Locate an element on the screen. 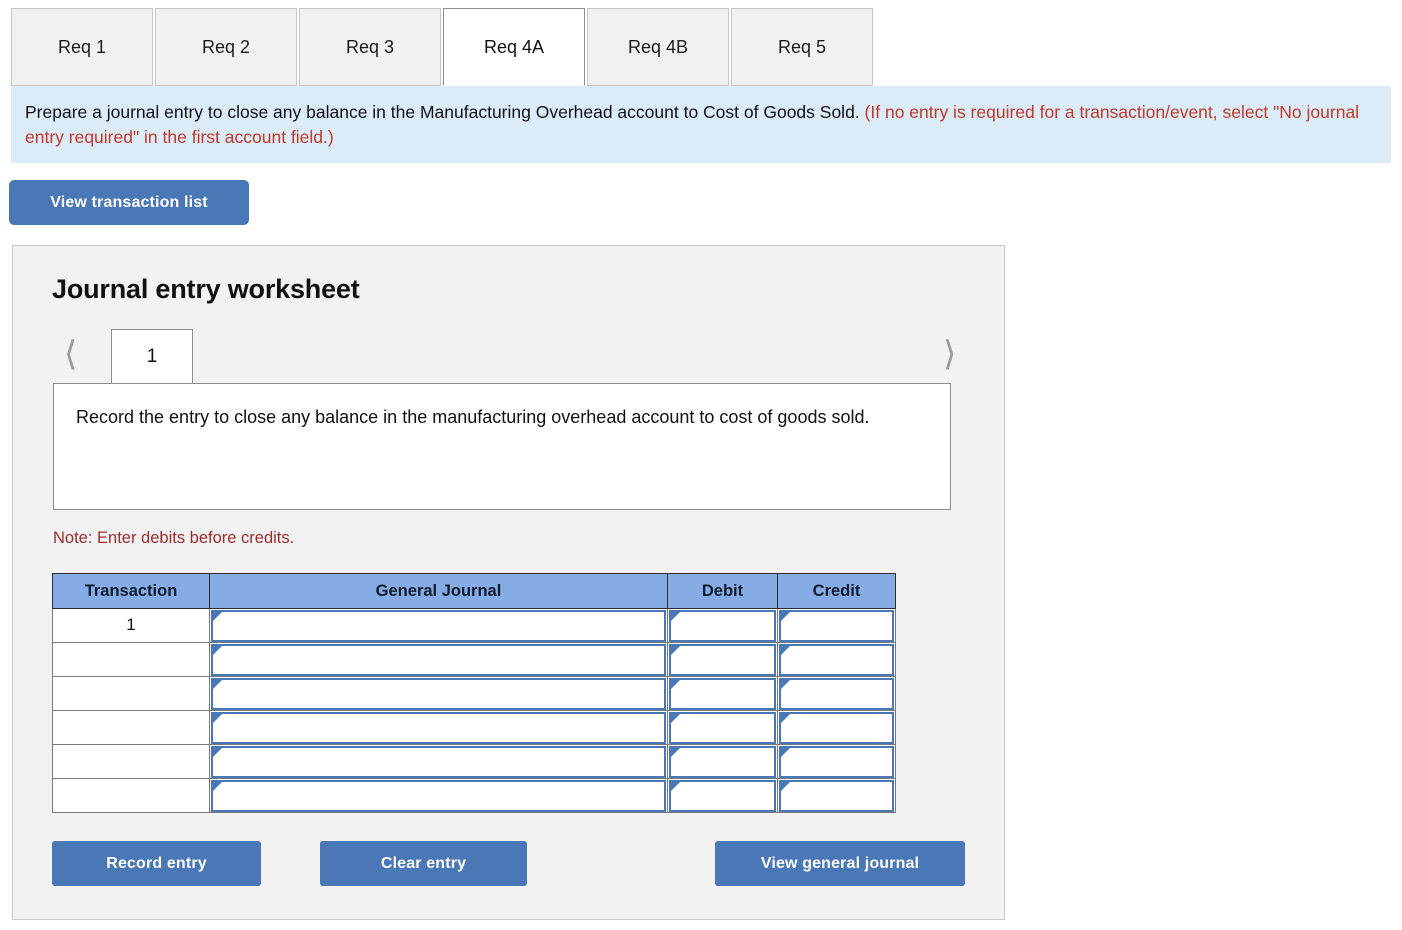 Image resolution: width=1402 pixels, height=930 pixels. chevron-left-icon: ⟨ is located at coordinates (70, 354).